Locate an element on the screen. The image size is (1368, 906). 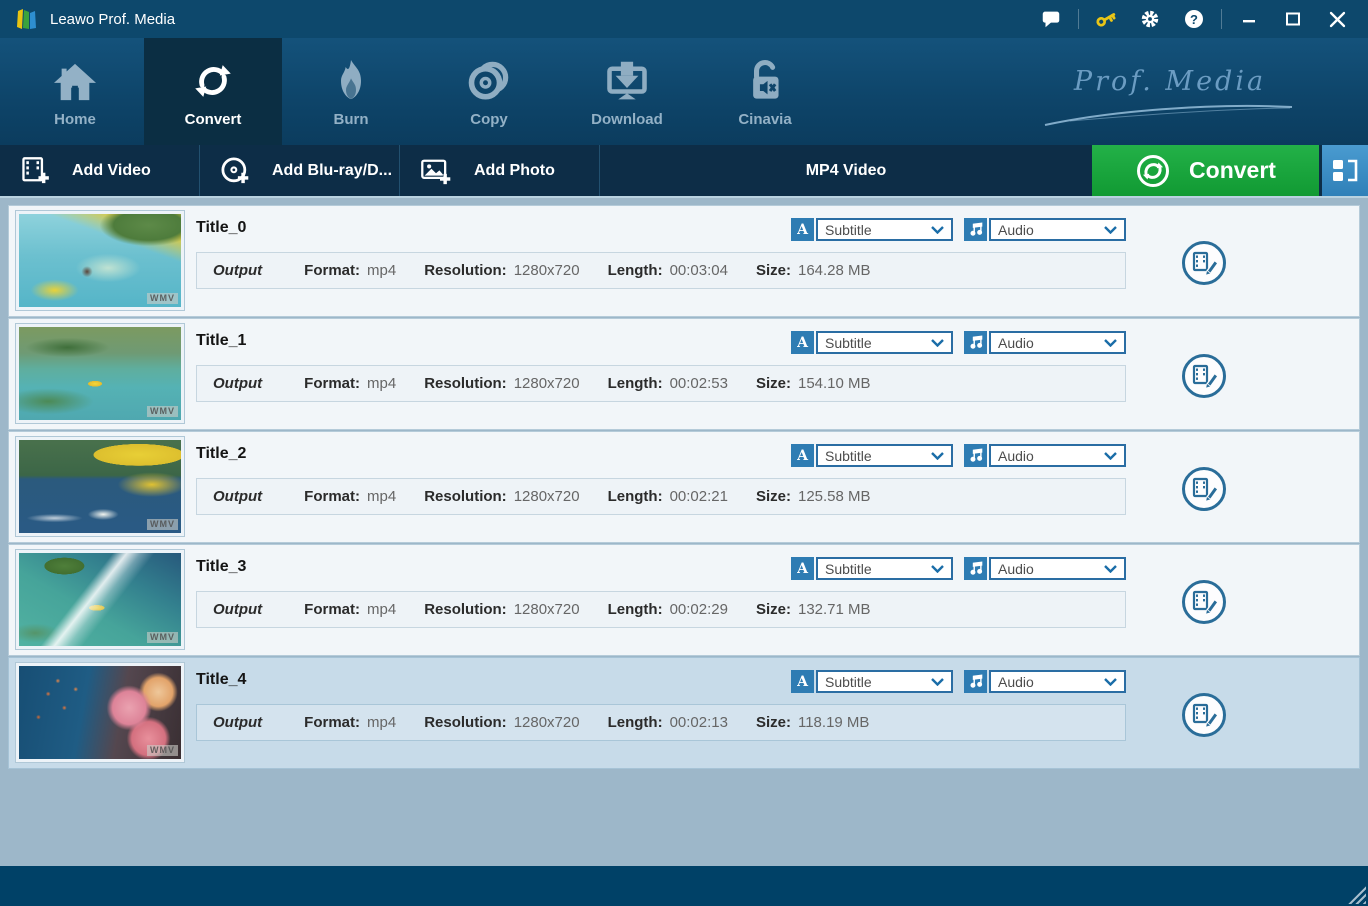
video-title: Title_3 is located at coordinates (221, 566).